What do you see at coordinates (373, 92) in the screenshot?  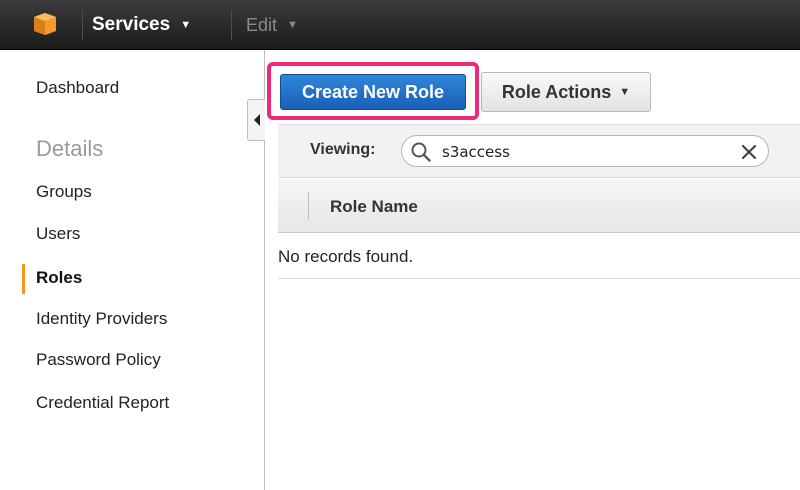 I see `create-new-role-button: Create New Role` at bounding box center [373, 92].